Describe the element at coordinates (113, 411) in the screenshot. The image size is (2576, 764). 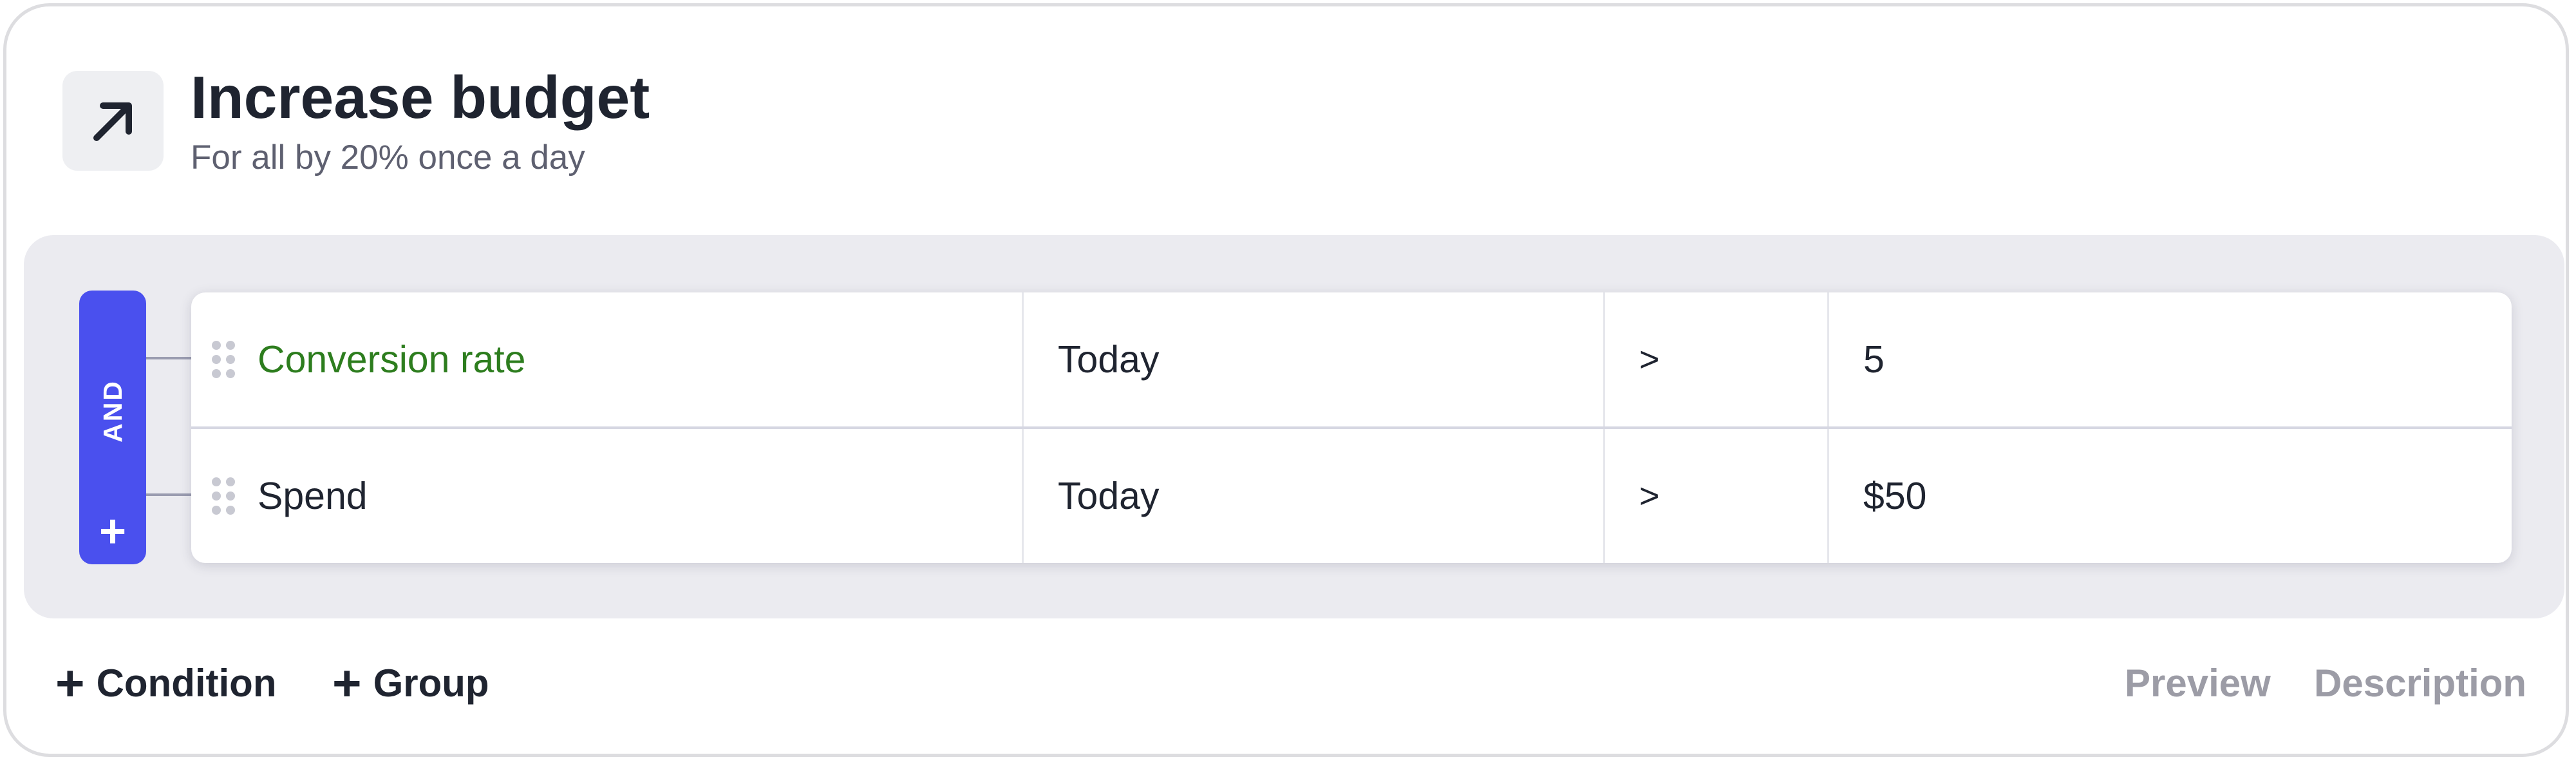
I see `and-operator-label: AND` at that location.